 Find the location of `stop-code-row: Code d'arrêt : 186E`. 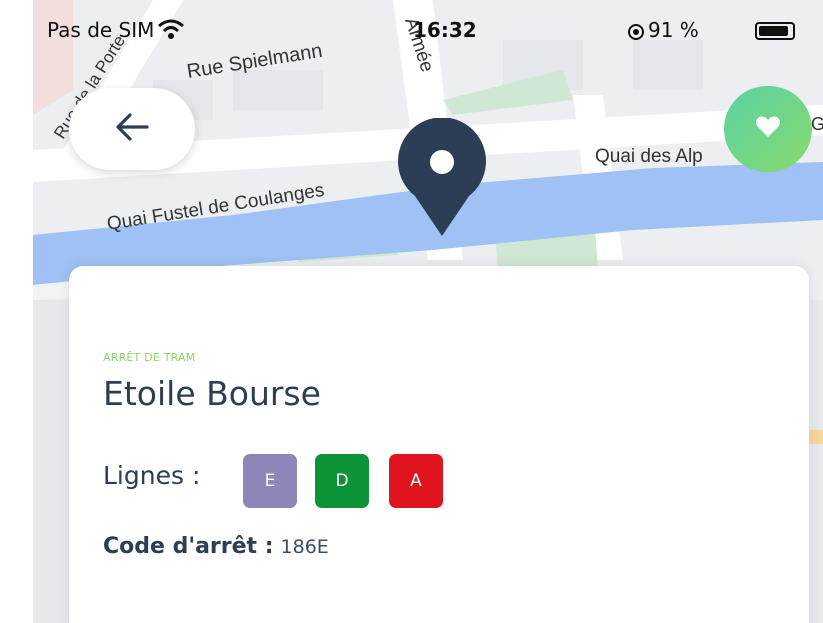

stop-code-row: Code d'arrêt : 186E is located at coordinates (216, 546).